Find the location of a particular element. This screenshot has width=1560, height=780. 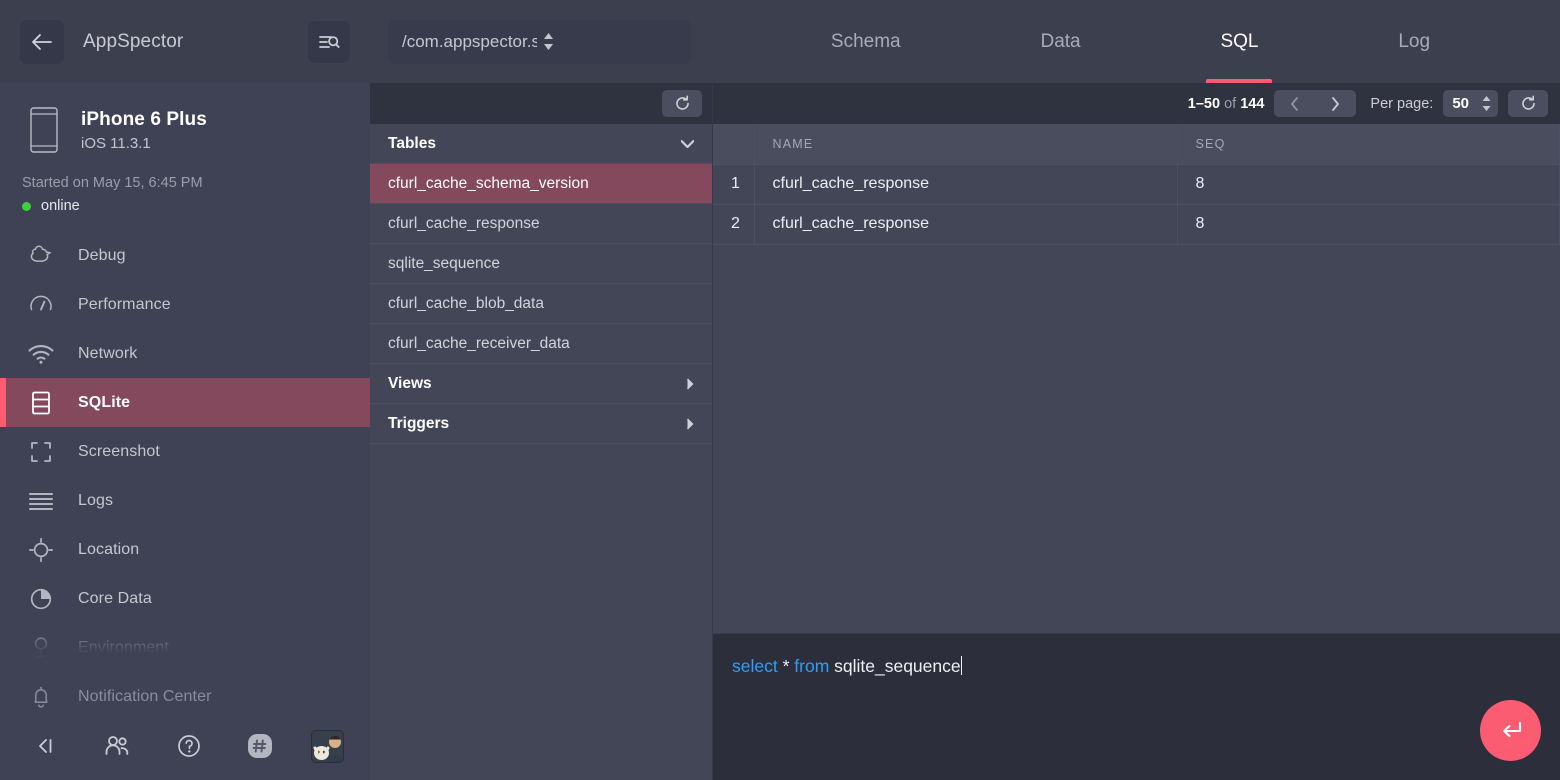

user-avatar is located at coordinates (327, 746).